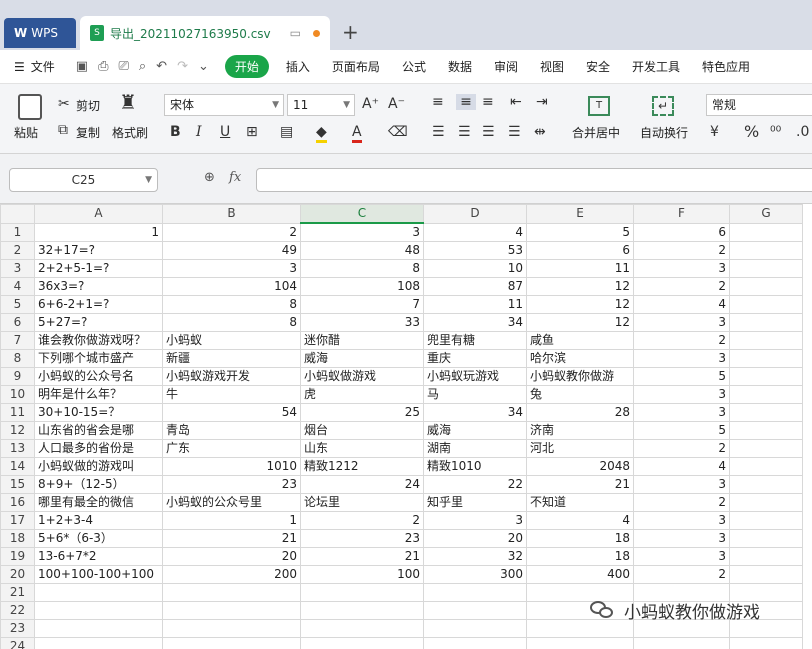 This screenshot has height=649, width=812. What do you see at coordinates (362, 394) in the screenshot?
I see `cell-c10: 虎` at bounding box center [362, 394].